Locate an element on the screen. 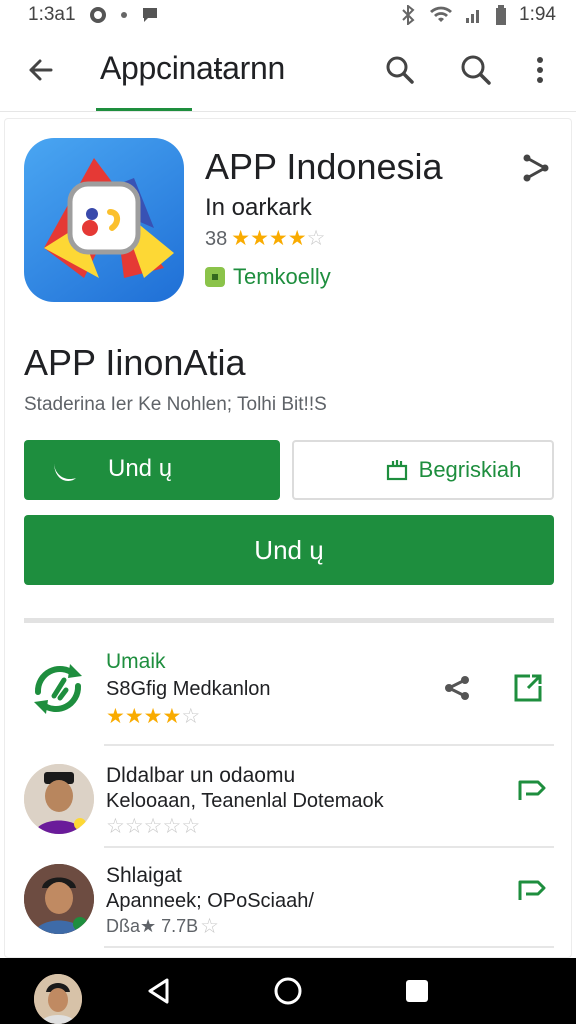 This screenshot has width=576, height=1024. list-item-stars: ☆☆☆☆☆ is located at coordinates (153, 827).